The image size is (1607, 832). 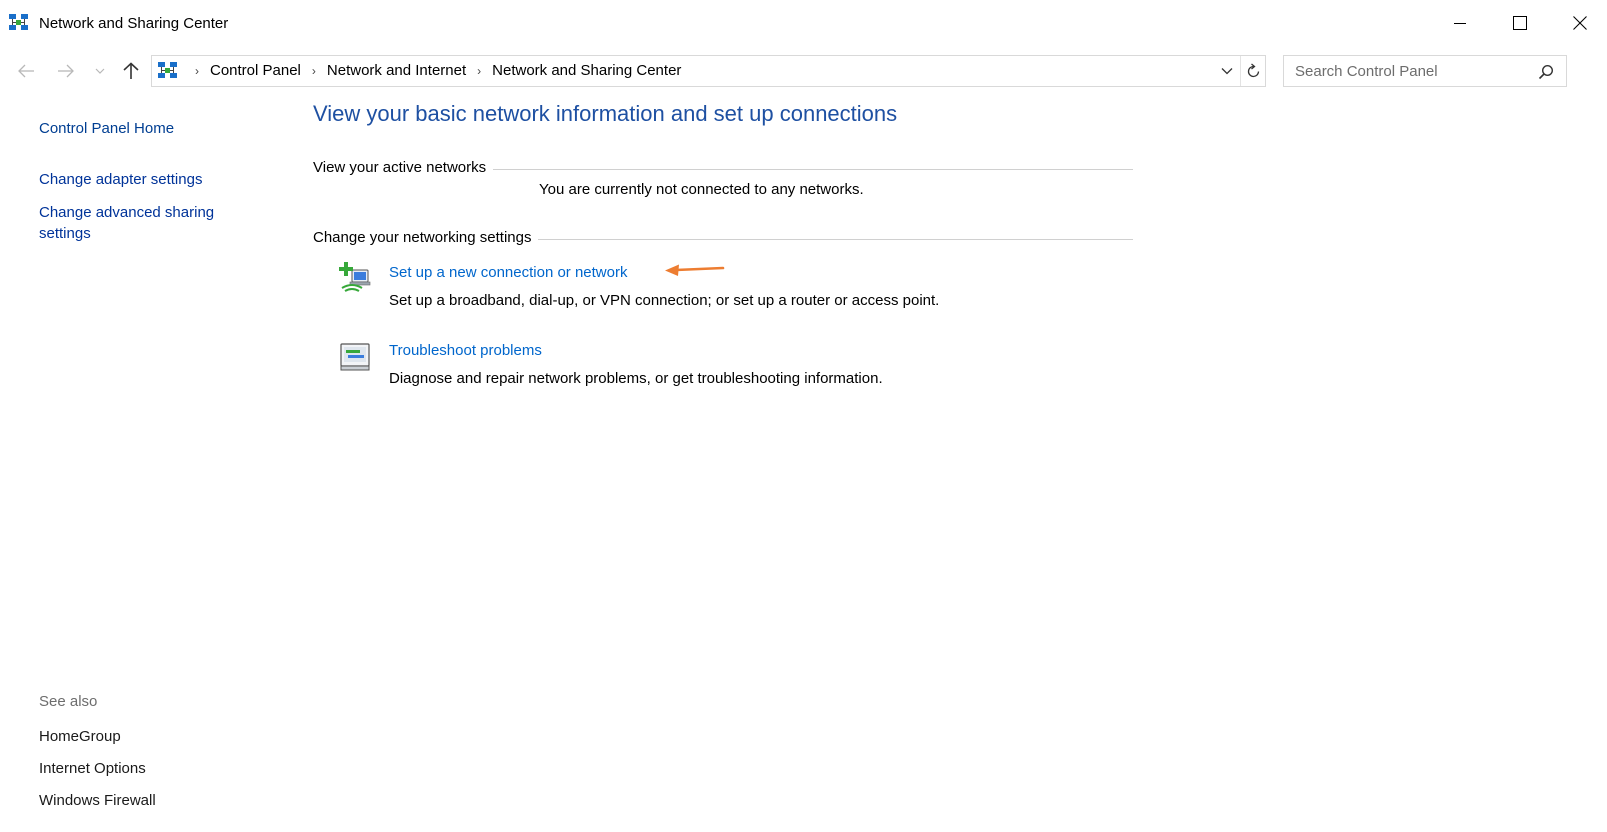 I want to click on change-adapter-settings-link: Change adapter settings, so click(x=120, y=179).